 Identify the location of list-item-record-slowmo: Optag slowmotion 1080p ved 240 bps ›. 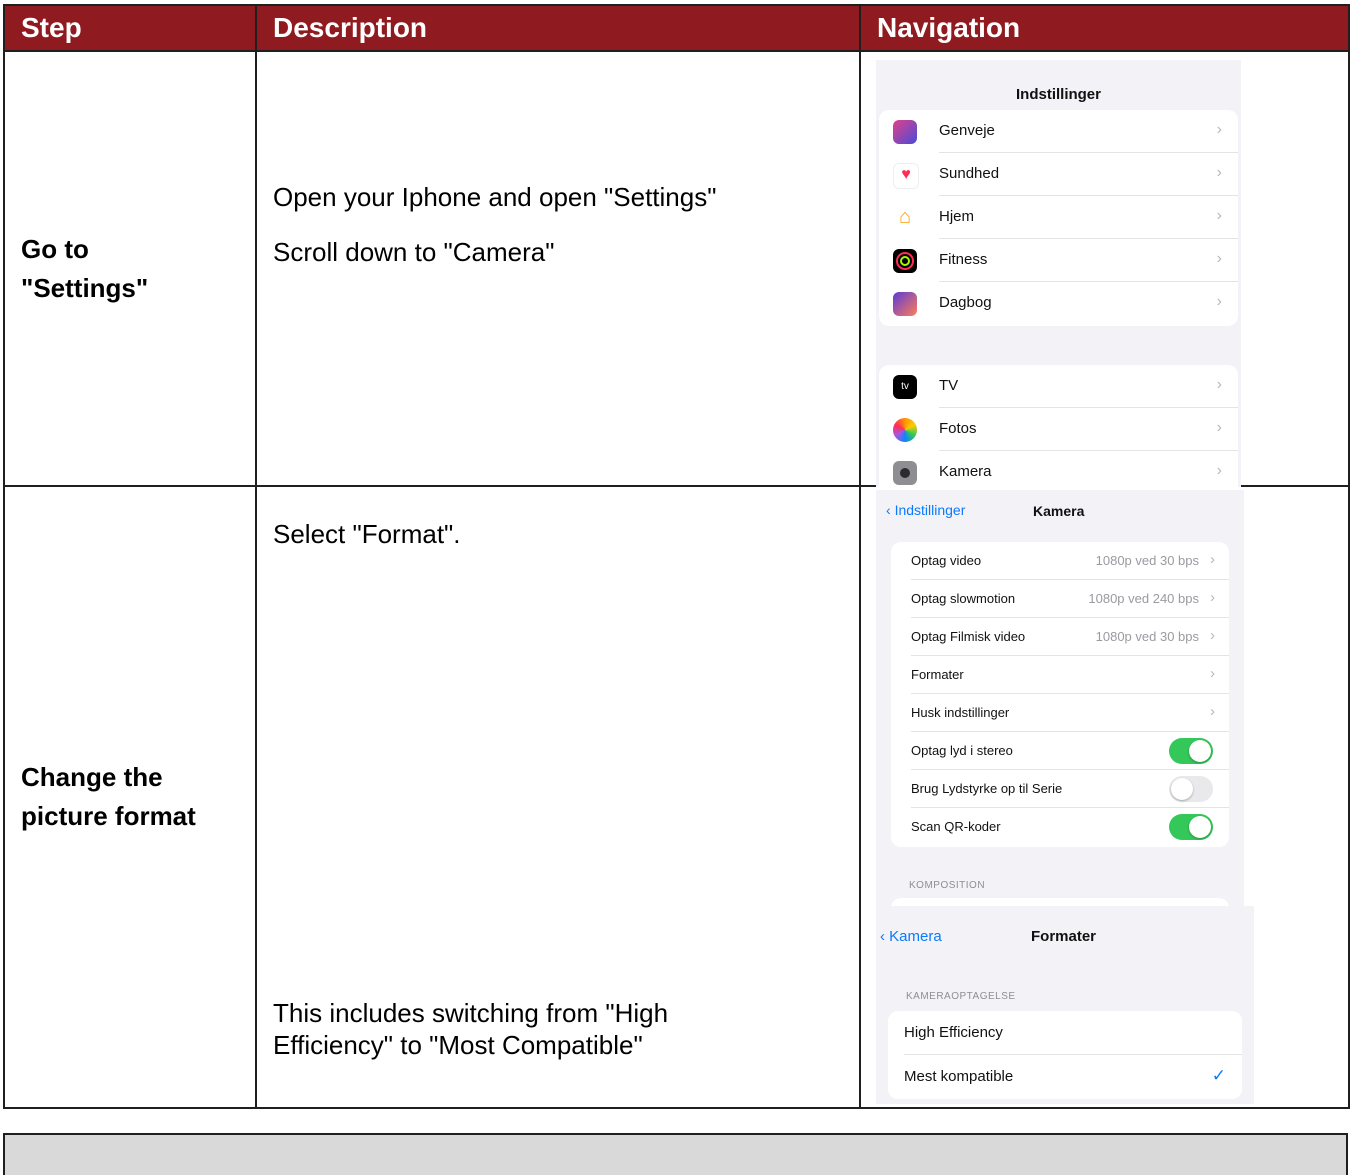
(1060, 599).